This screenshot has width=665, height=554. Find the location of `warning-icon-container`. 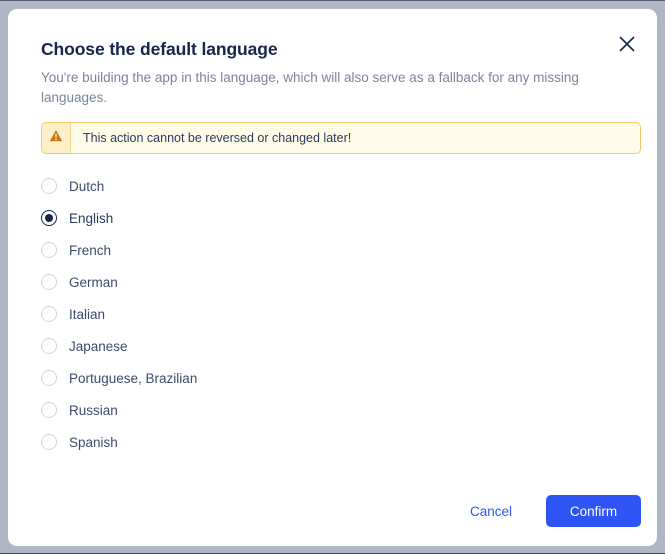

warning-icon-container is located at coordinates (56, 138).